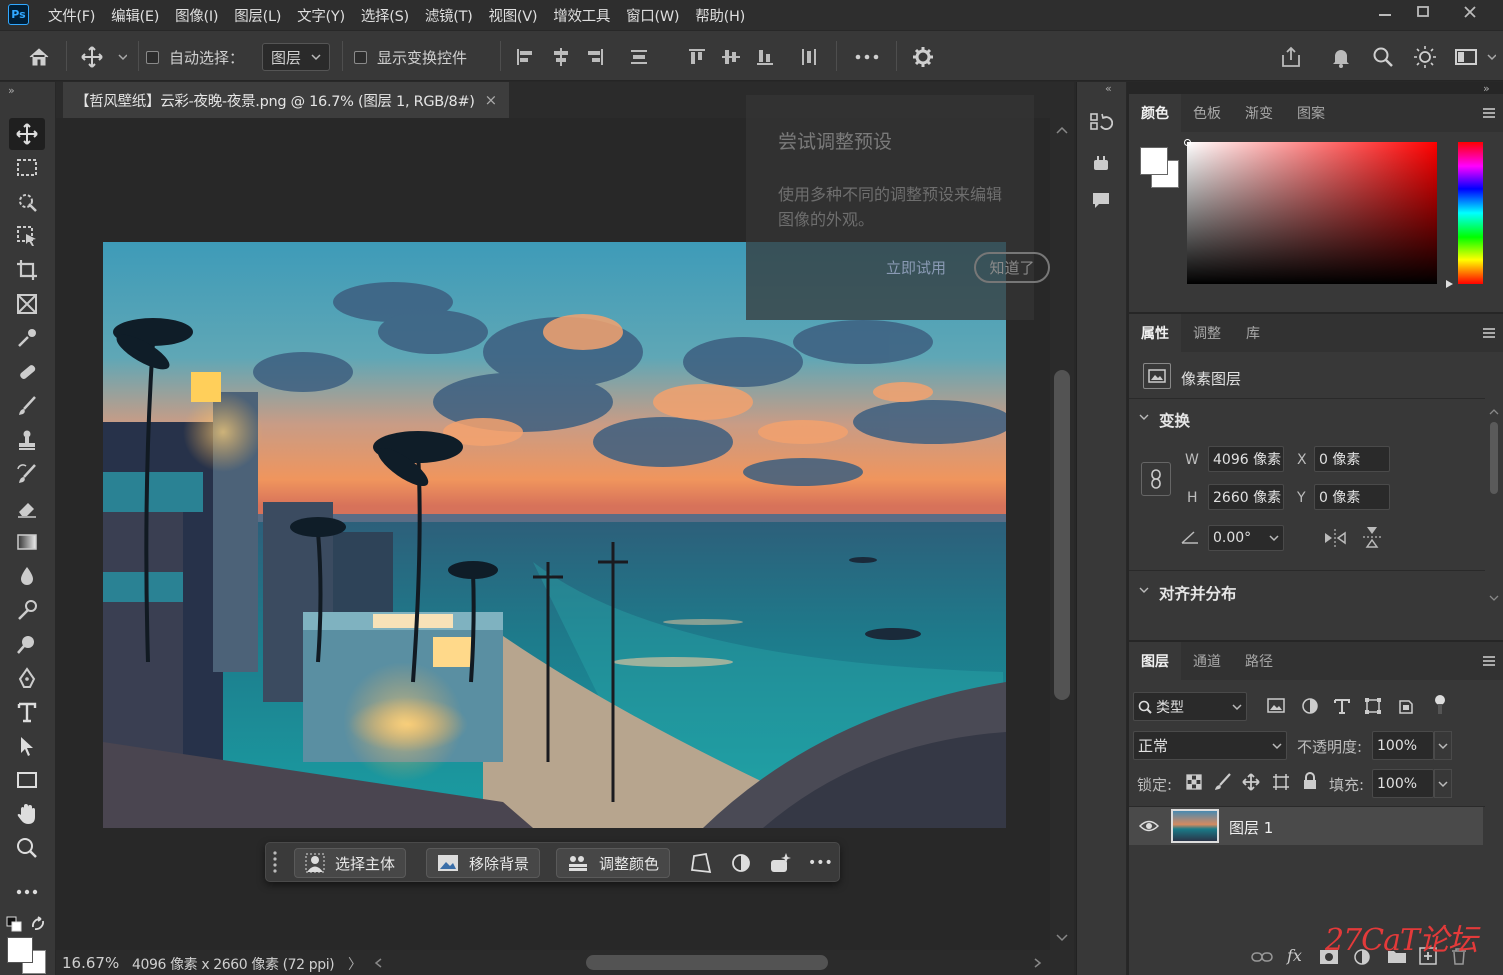  Describe the element at coordinates (27, 576) in the screenshot. I see `blur-tool` at that location.